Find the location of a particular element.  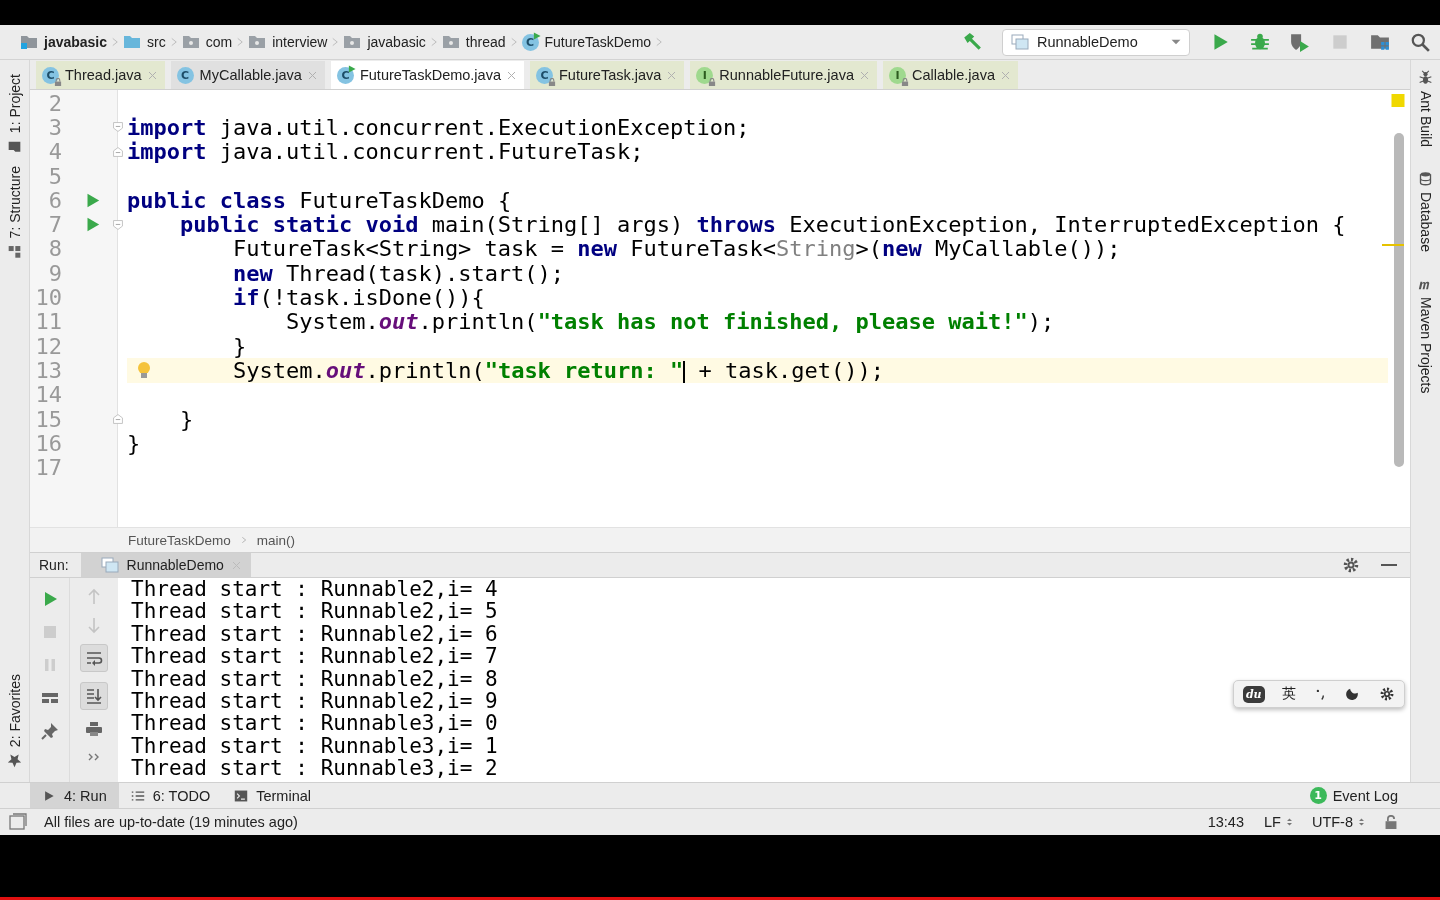

console-line: Thread start : Runnable2,i= 9 is located at coordinates (314, 701).